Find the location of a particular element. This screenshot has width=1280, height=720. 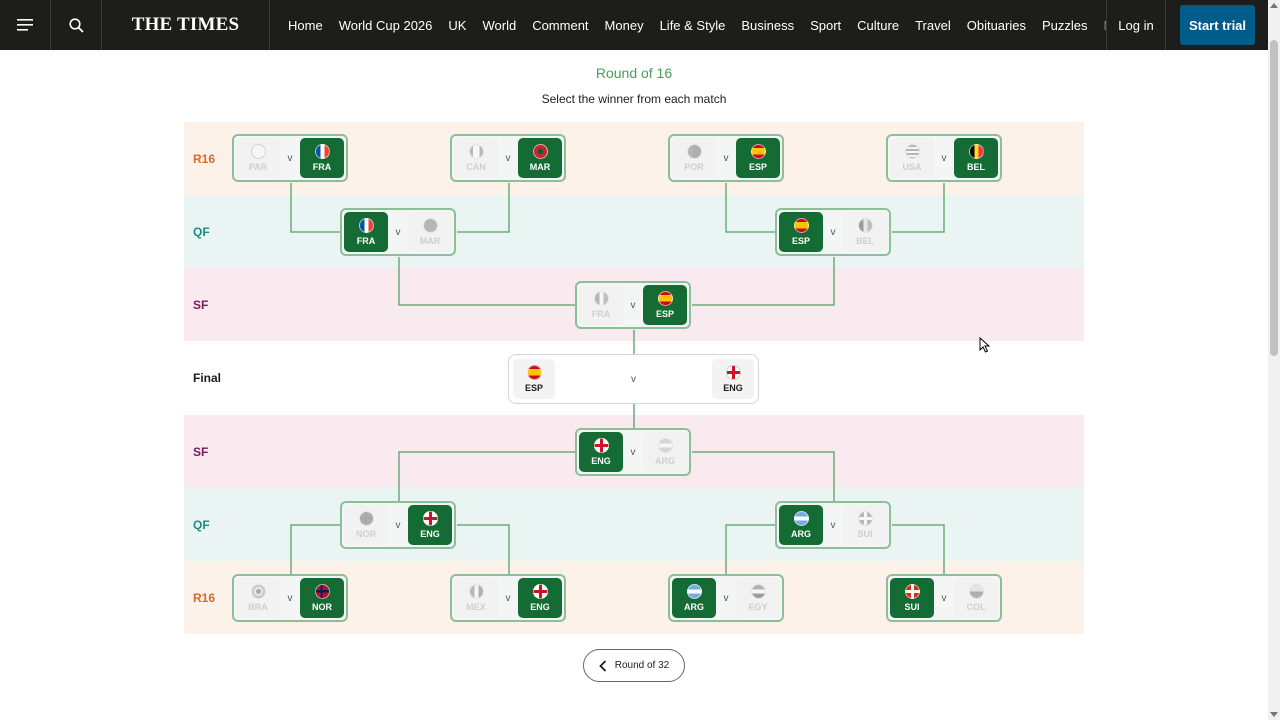

team-button: EGY is located at coordinates (758, 598).